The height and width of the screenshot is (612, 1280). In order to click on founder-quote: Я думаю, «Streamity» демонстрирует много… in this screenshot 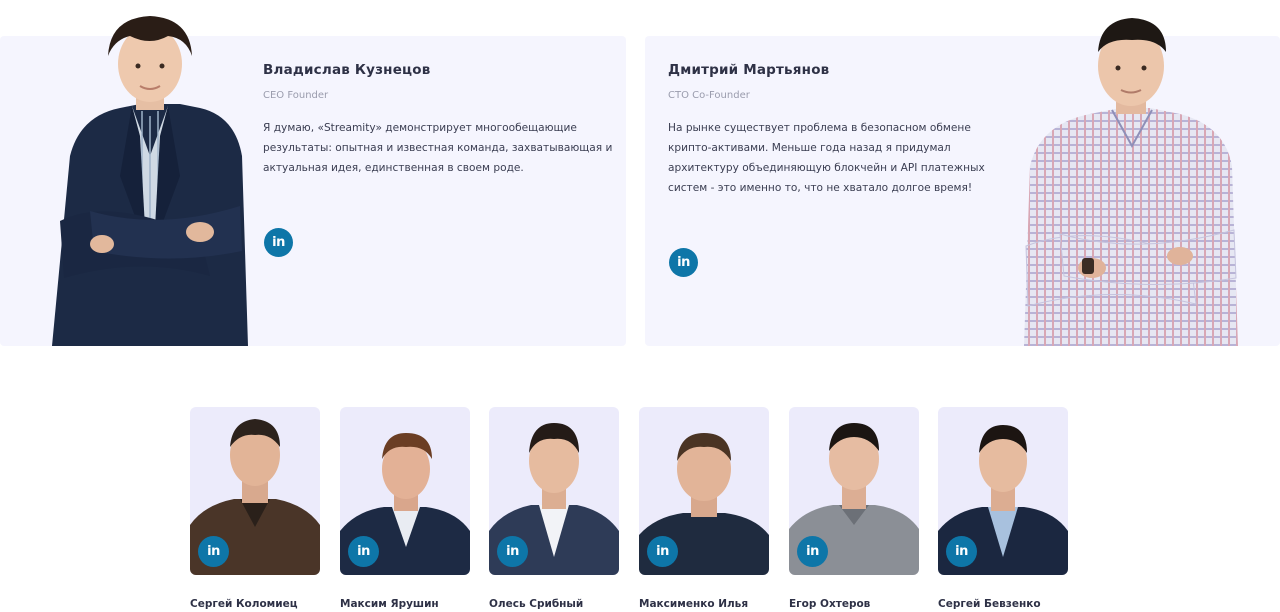, I will do `click(438, 148)`.